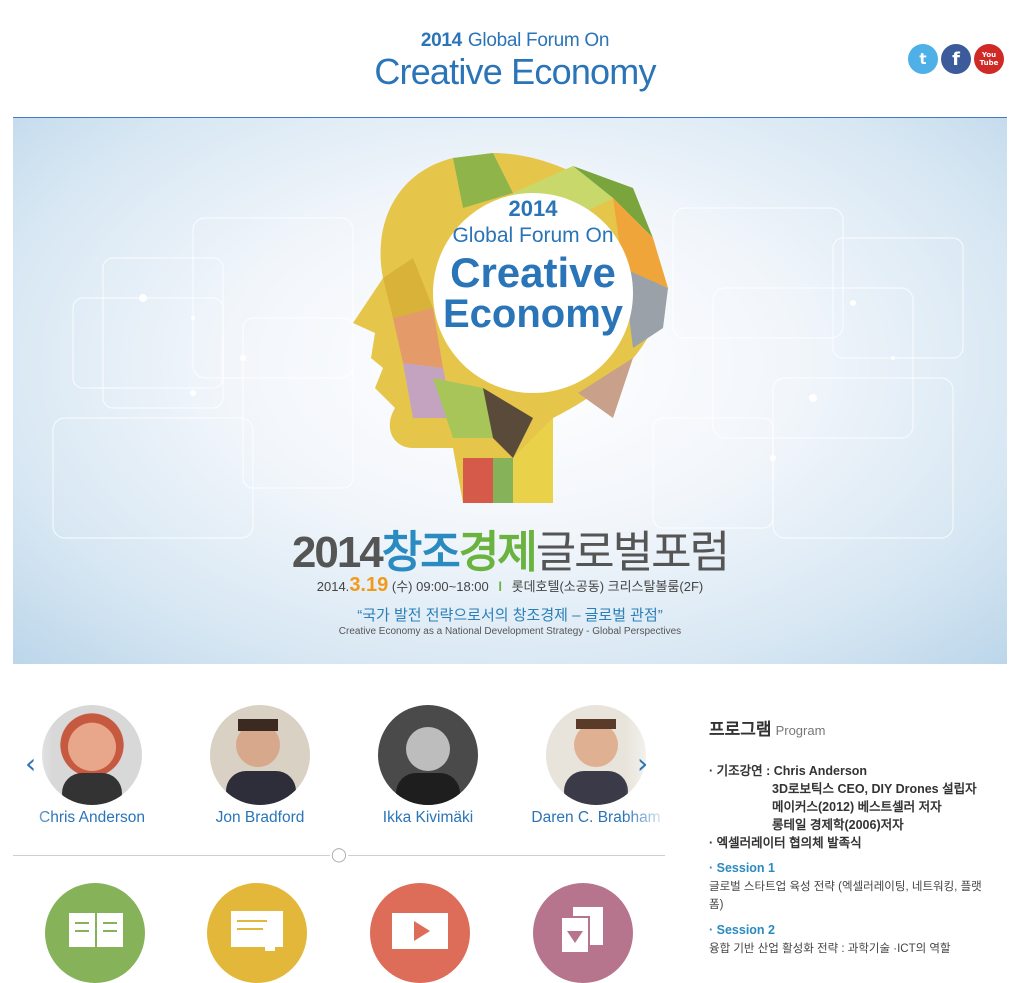  I want to click on book-glyph, so click(96, 930).